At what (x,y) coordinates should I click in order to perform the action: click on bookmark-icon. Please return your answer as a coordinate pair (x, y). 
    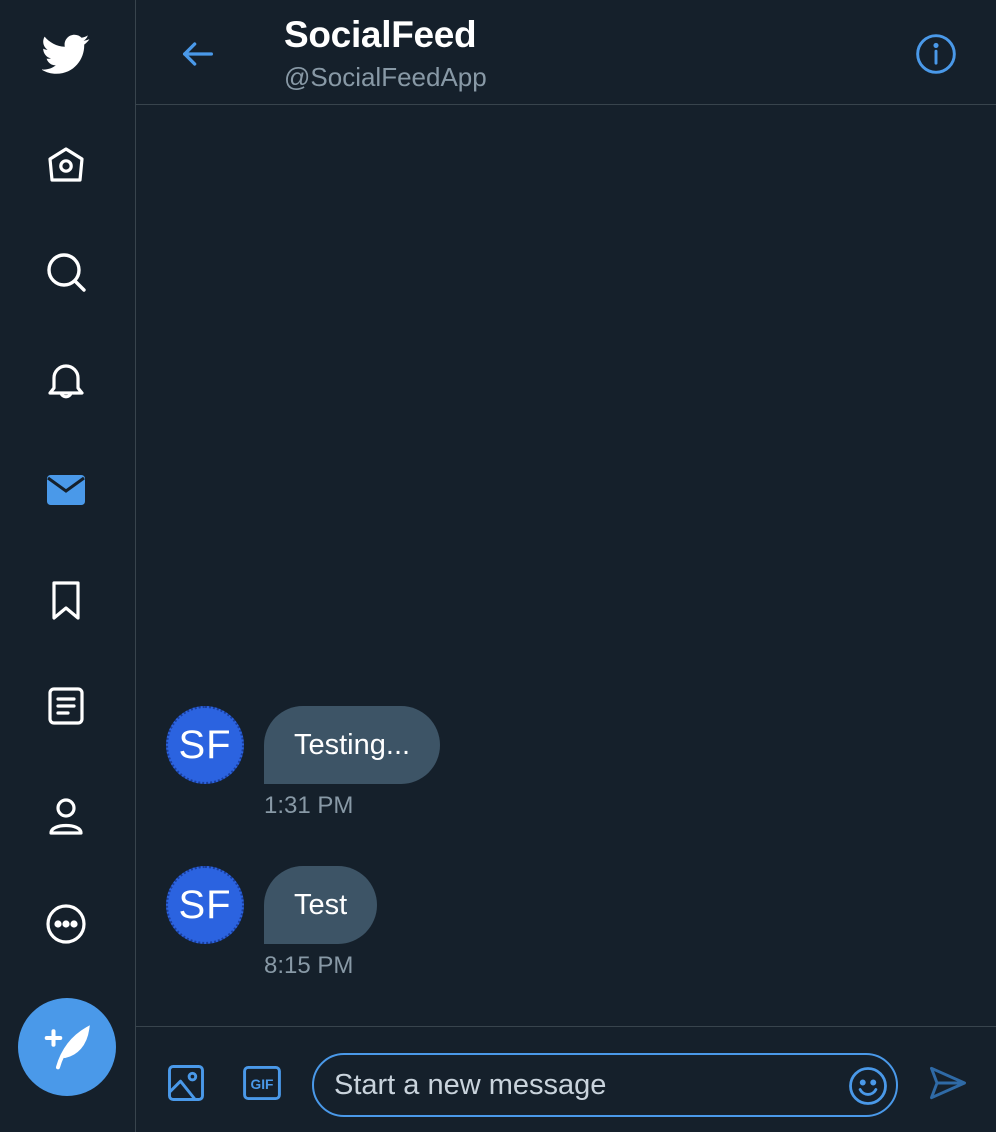
    Looking at the image, I should click on (66, 600).